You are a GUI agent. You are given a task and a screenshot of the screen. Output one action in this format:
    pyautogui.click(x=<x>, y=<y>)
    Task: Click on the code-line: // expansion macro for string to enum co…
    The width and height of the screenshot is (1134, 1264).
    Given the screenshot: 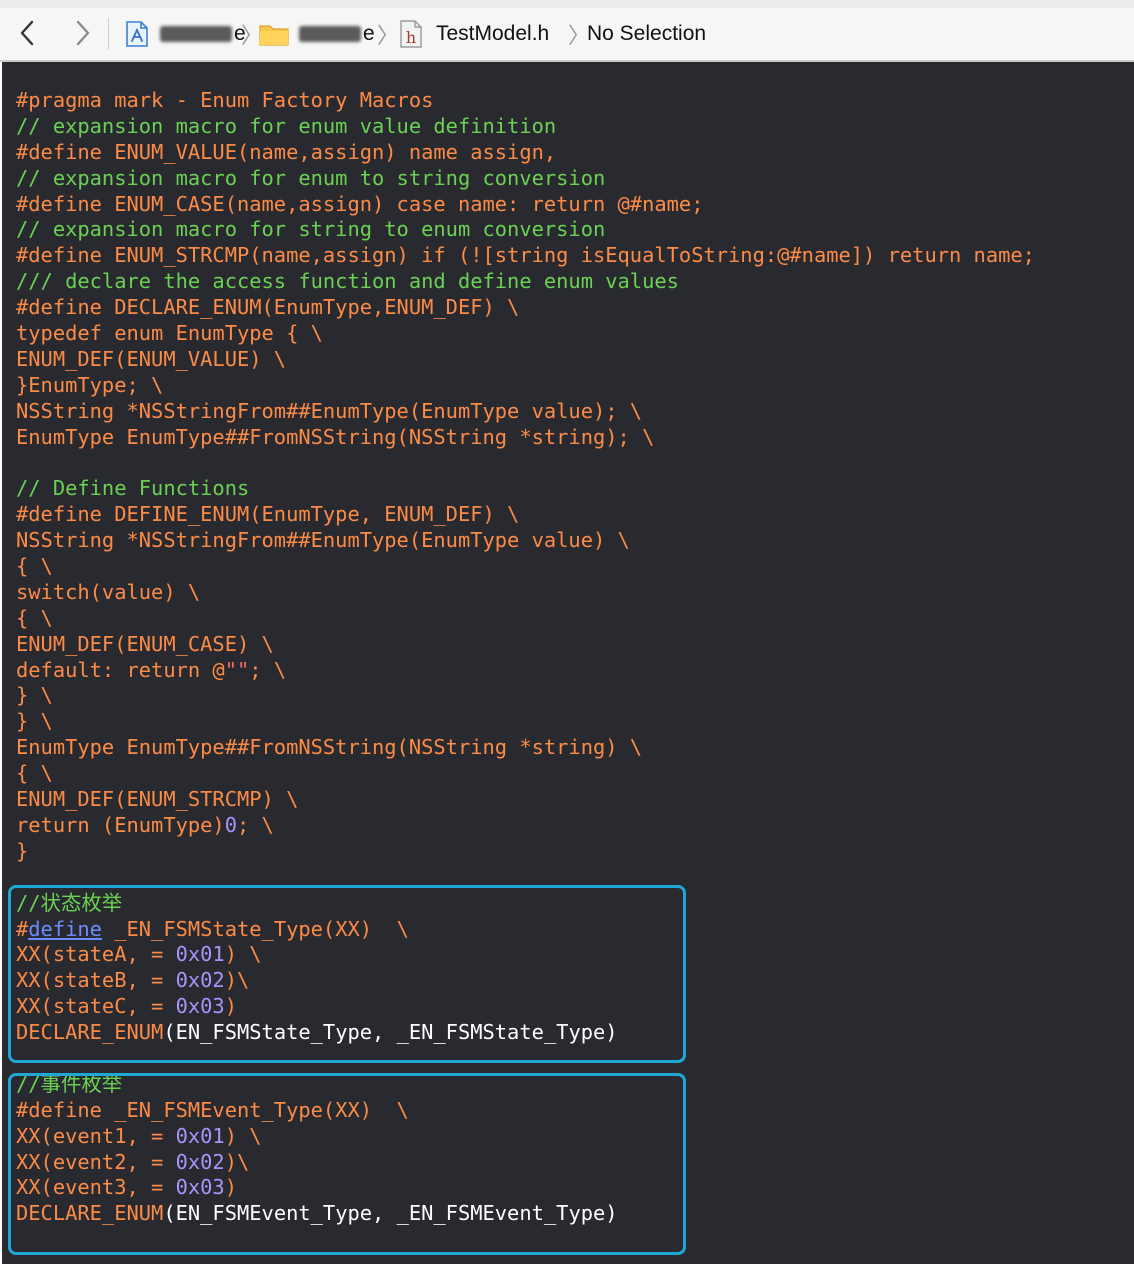 What is the action you would take?
    pyautogui.click(x=525, y=230)
    